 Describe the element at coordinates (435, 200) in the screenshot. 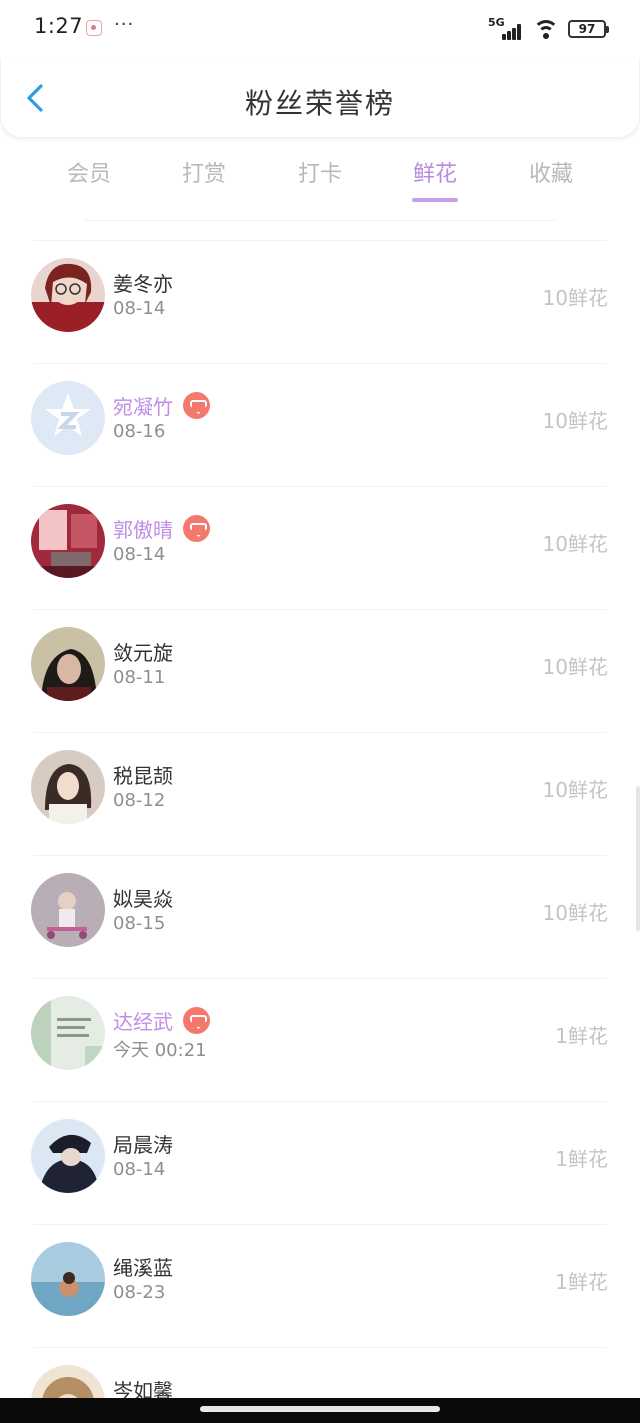

I see `active-tab-indicator` at that location.